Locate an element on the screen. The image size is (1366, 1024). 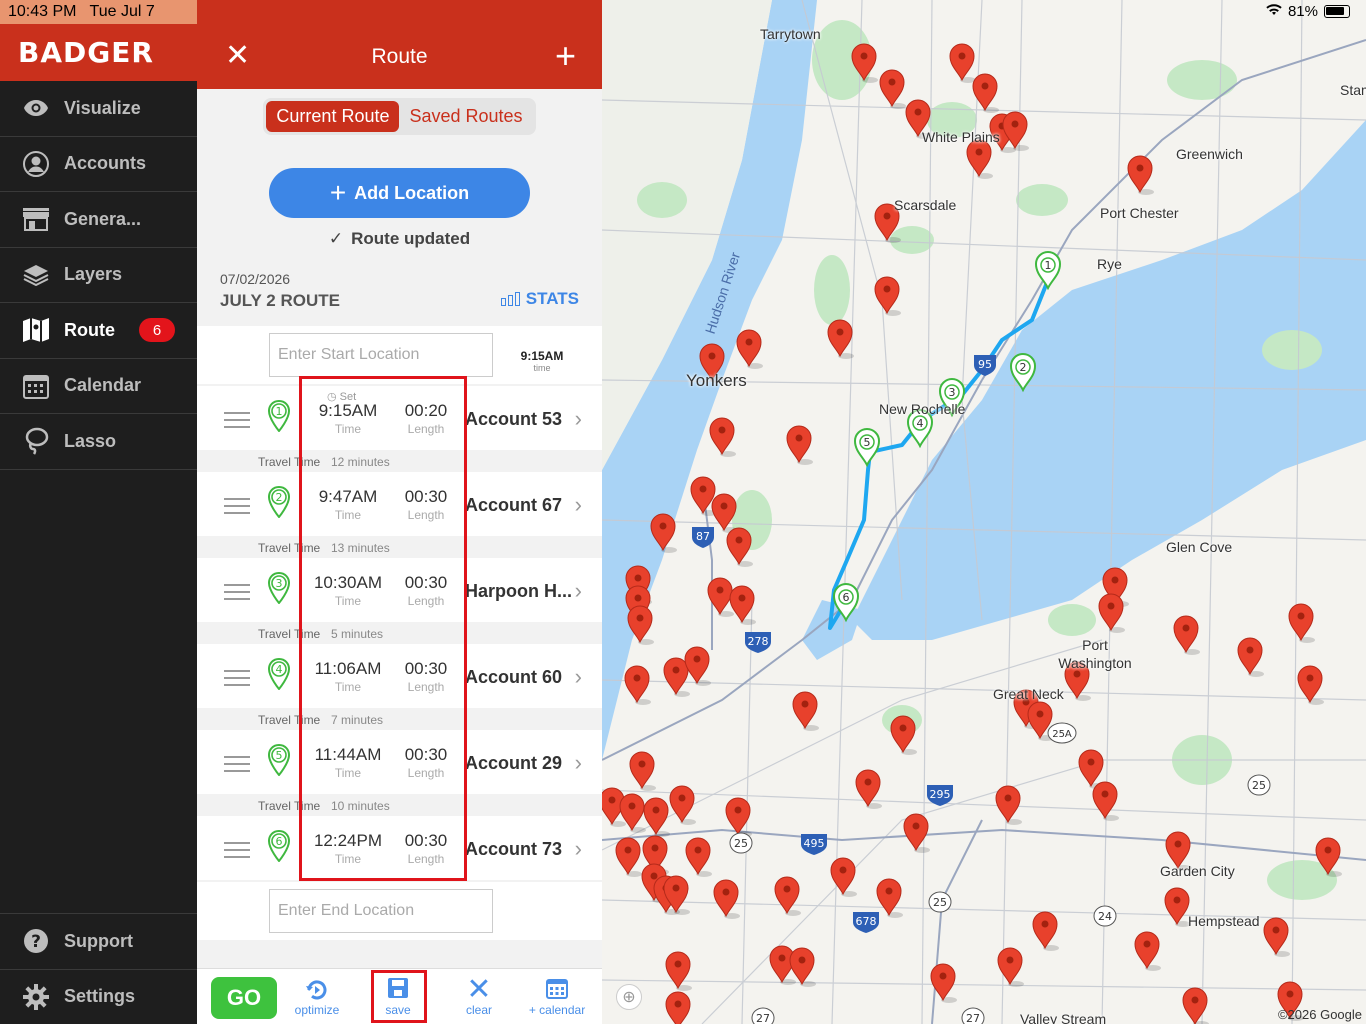
stop-time: 10:30AM Time is located at coordinates (348, 590).